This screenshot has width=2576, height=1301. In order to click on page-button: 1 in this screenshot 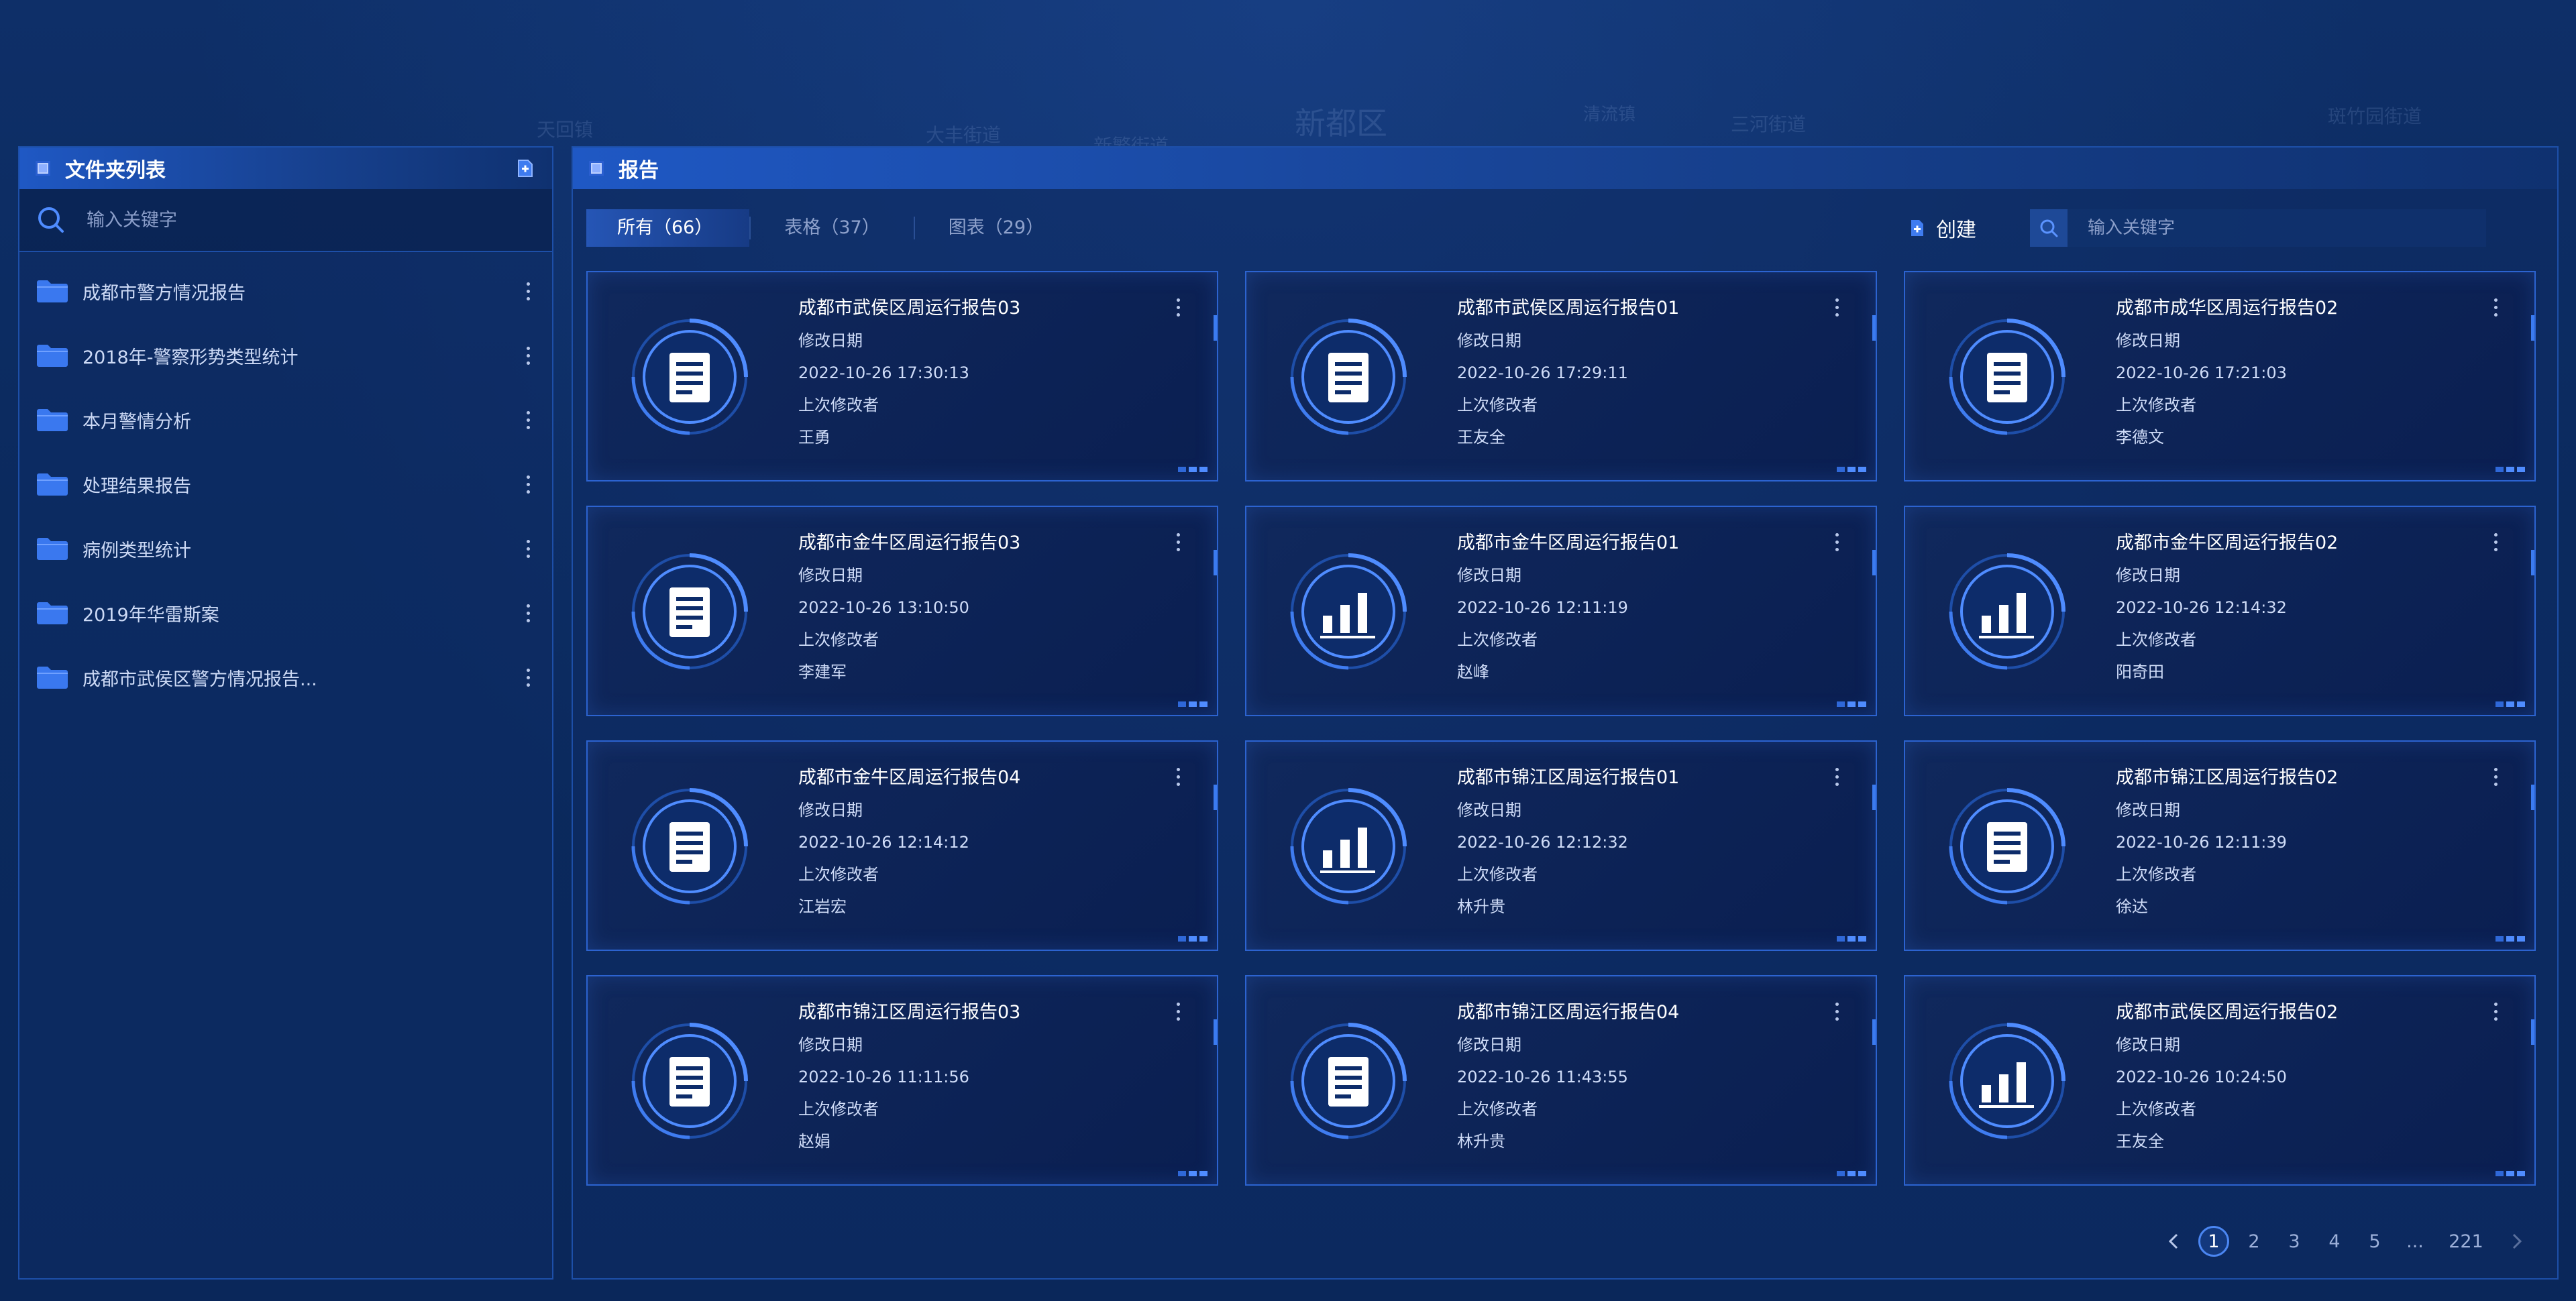, I will do `click(2214, 1241)`.